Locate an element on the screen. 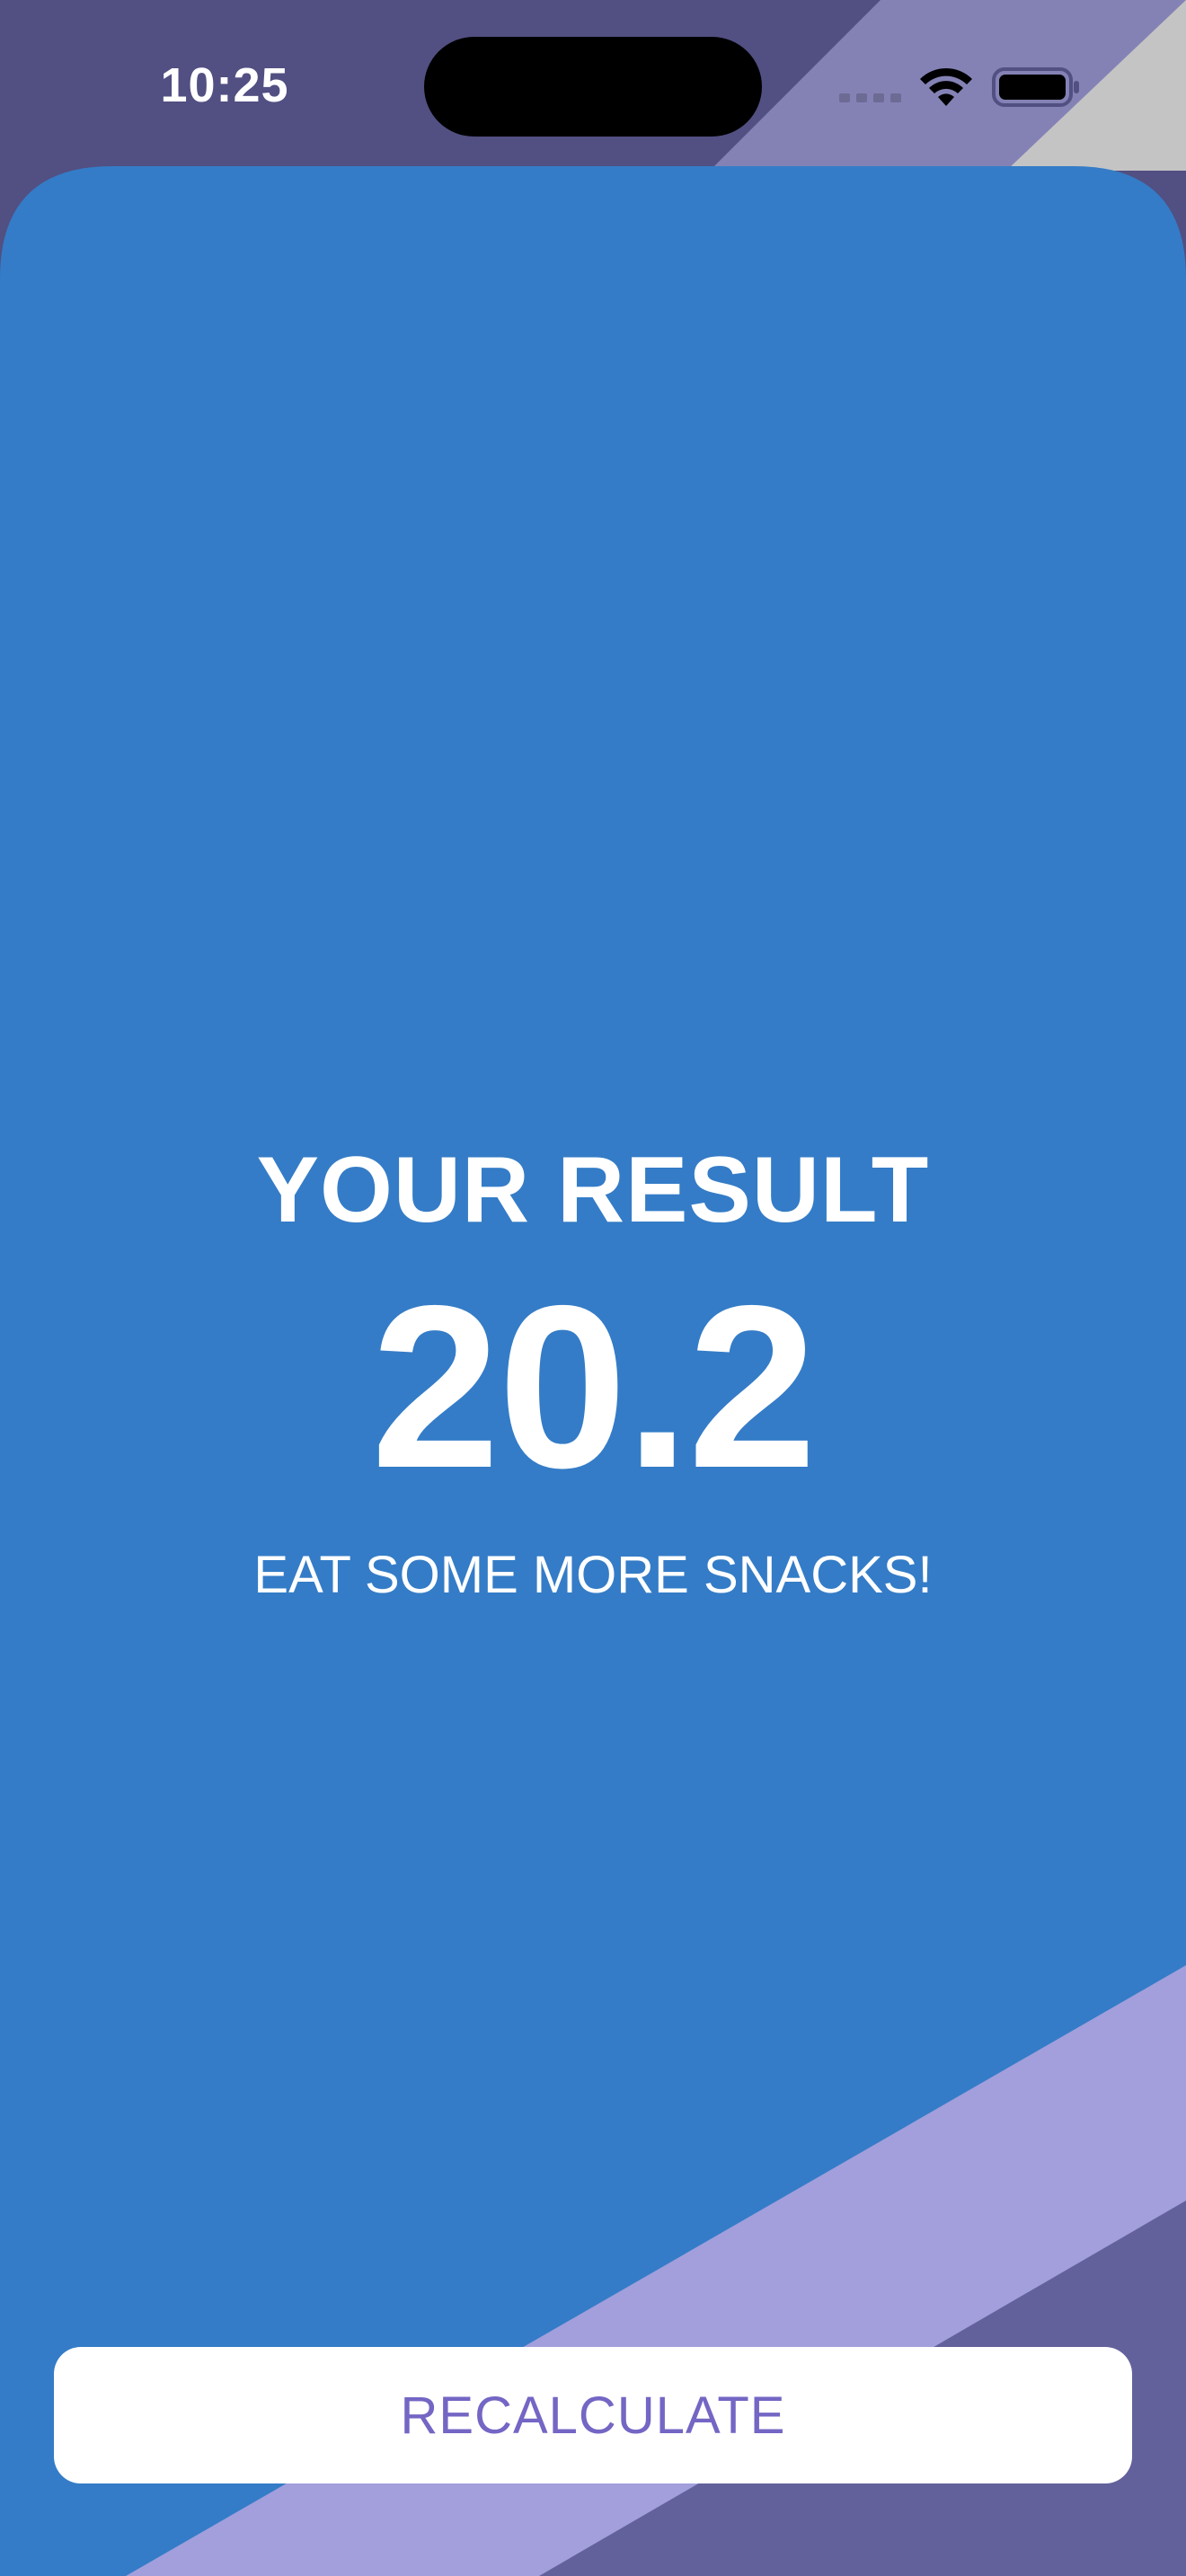 Image resolution: width=1186 pixels, height=2576 pixels. status-bar: 10:25 is located at coordinates (593, 85).